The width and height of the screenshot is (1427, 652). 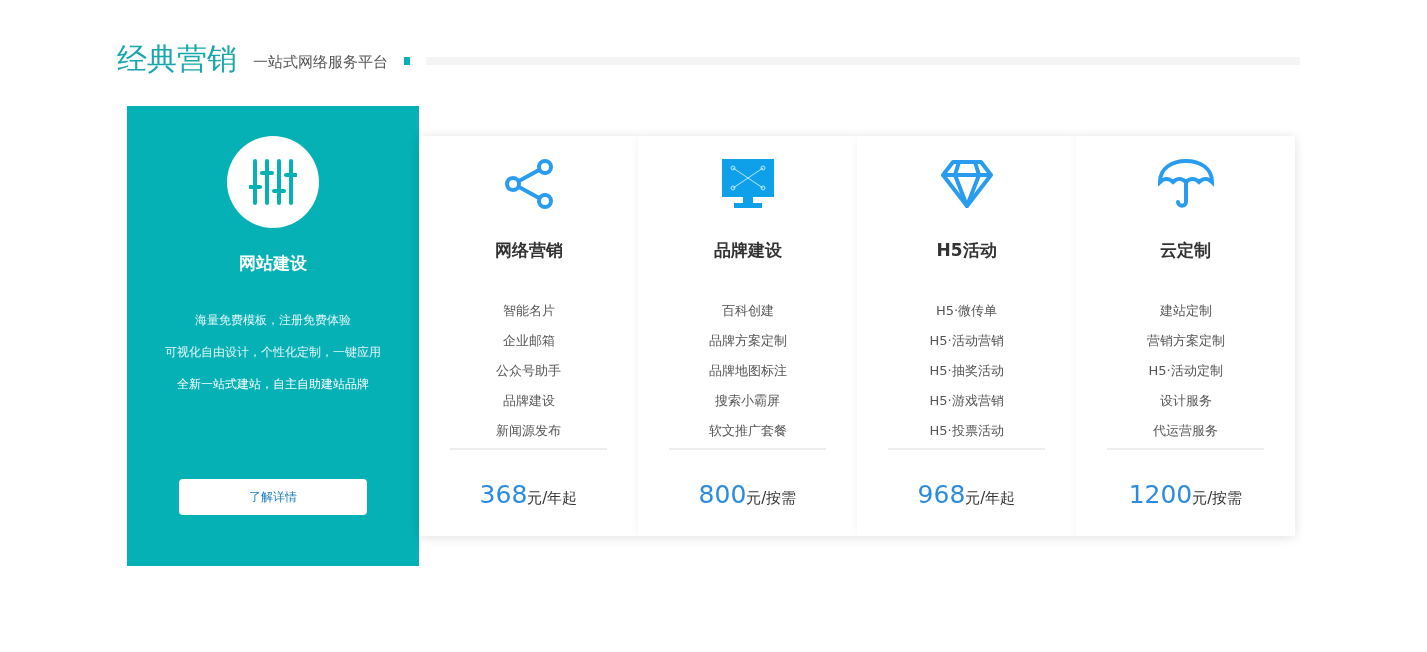 What do you see at coordinates (1185, 183) in the screenshot?
I see `umbrella-icon` at bounding box center [1185, 183].